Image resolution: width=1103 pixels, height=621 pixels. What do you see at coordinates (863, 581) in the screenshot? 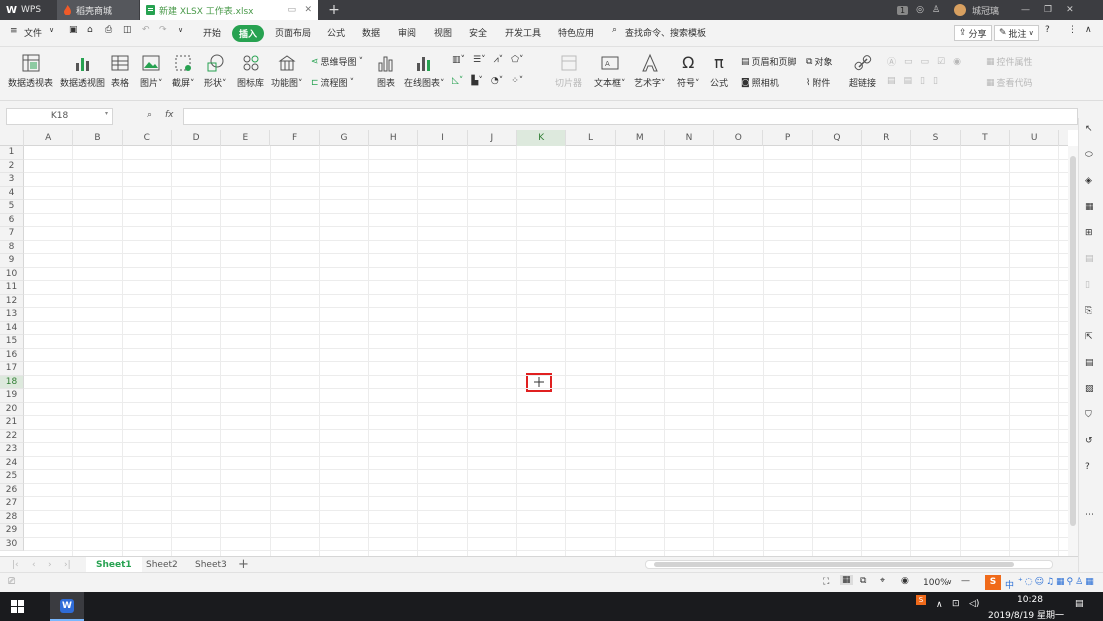
I see `page-layout-view-icon: ⧉` at bounding box center [863, 581].